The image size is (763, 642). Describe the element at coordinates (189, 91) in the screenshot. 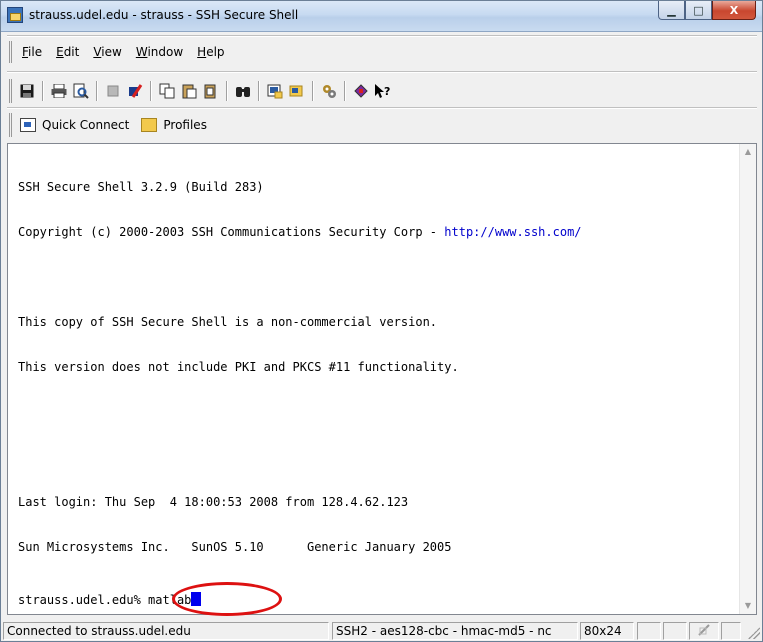

I see `paste-icon` at that location.